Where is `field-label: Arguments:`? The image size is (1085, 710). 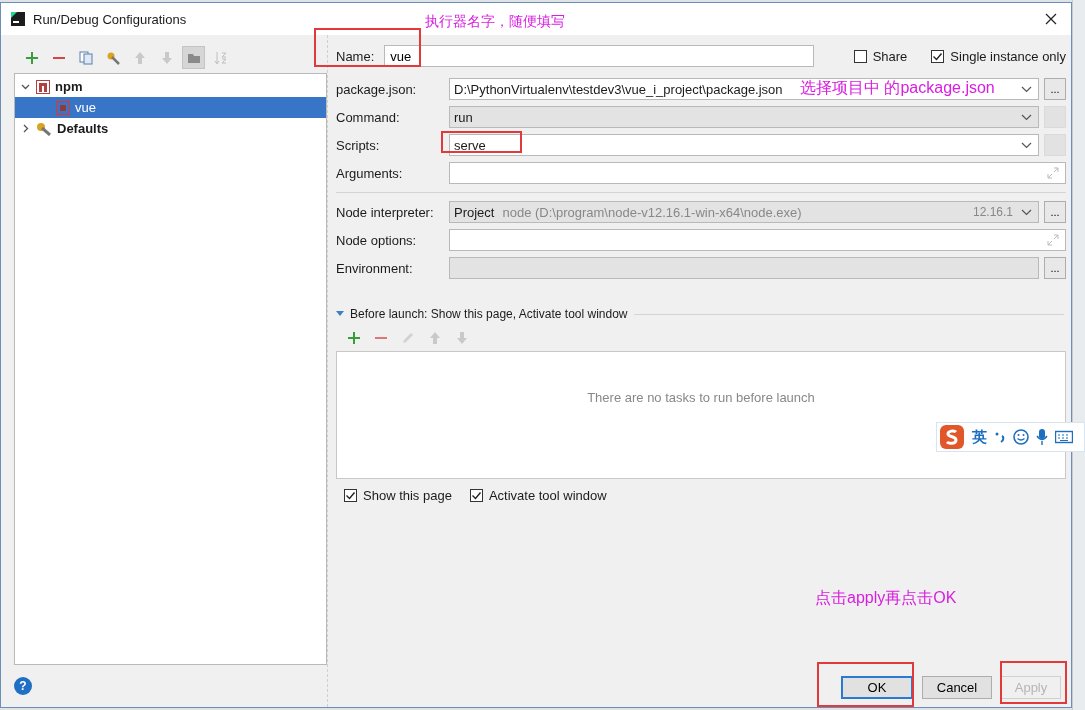 field-label: Arguments: is located at coordinates (370, 173).